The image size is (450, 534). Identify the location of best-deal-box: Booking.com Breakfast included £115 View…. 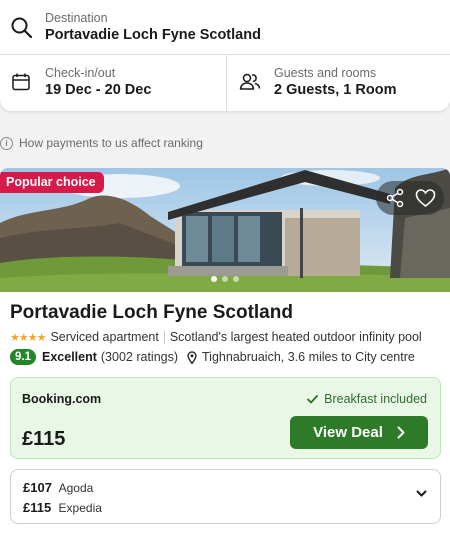
(225, 418).